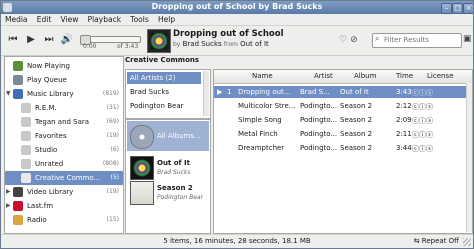 The height and width of the screenshot is (249, 474). Describe the element at coordinates (230, 44) in the screenshot. I see `from-label: from` at that location.